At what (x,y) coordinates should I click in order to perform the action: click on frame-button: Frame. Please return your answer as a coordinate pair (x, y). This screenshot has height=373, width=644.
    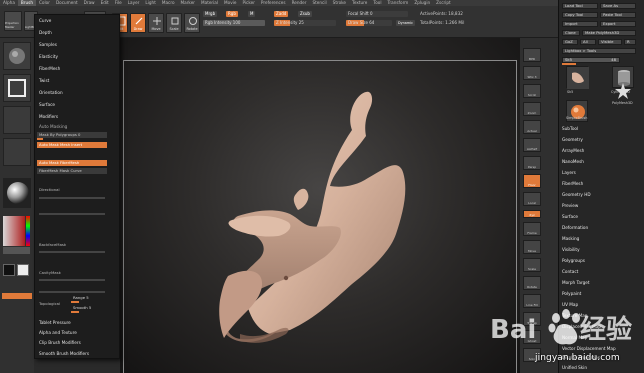
    Looking at the image, I should click on (532, 229).